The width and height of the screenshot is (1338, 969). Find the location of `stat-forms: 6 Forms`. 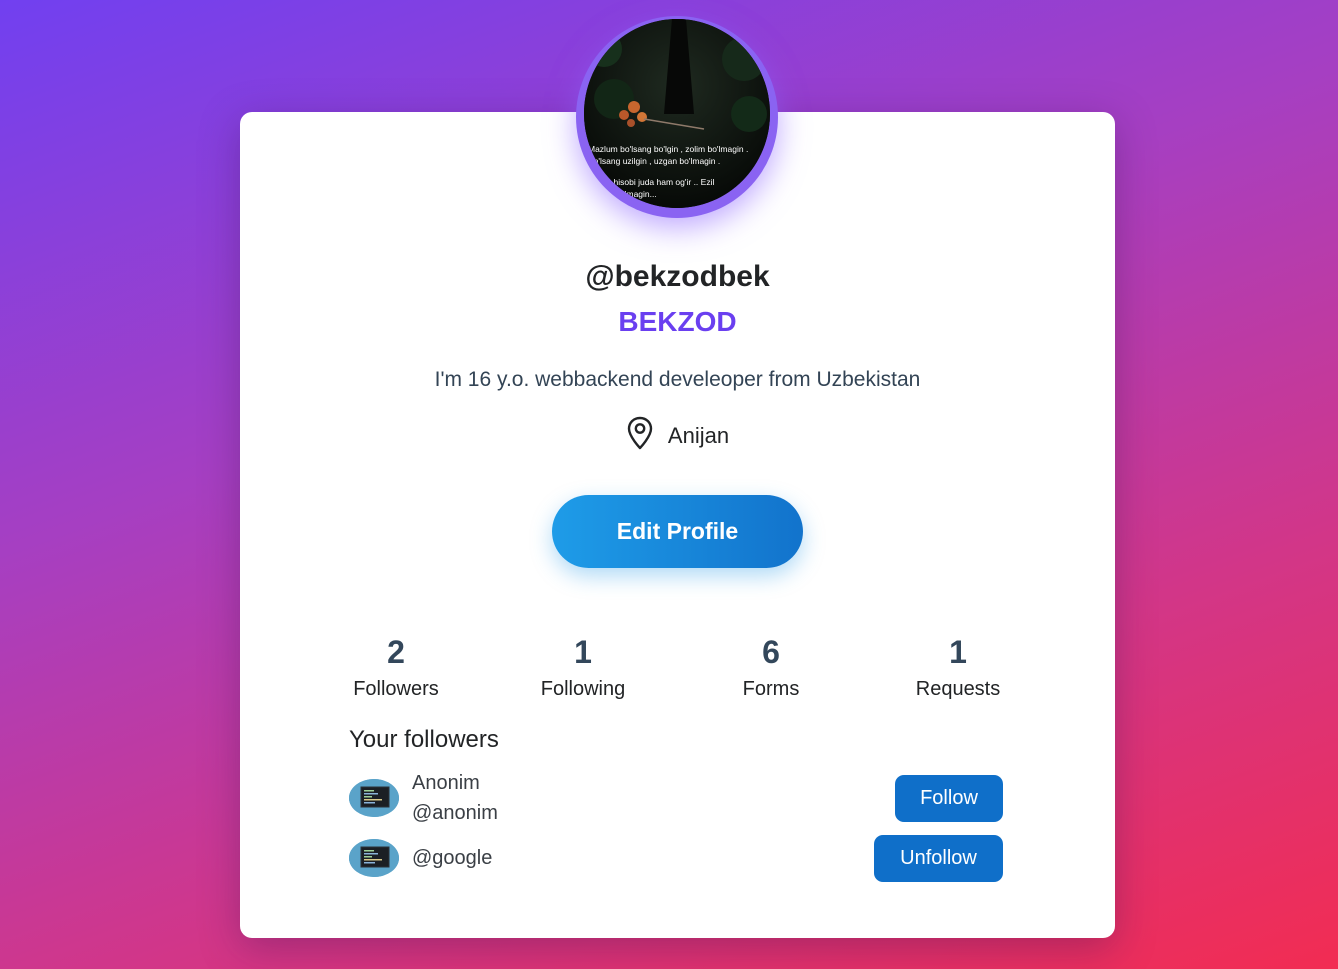

stat-forms: 6 Forms is located at coordinates (771, 665).